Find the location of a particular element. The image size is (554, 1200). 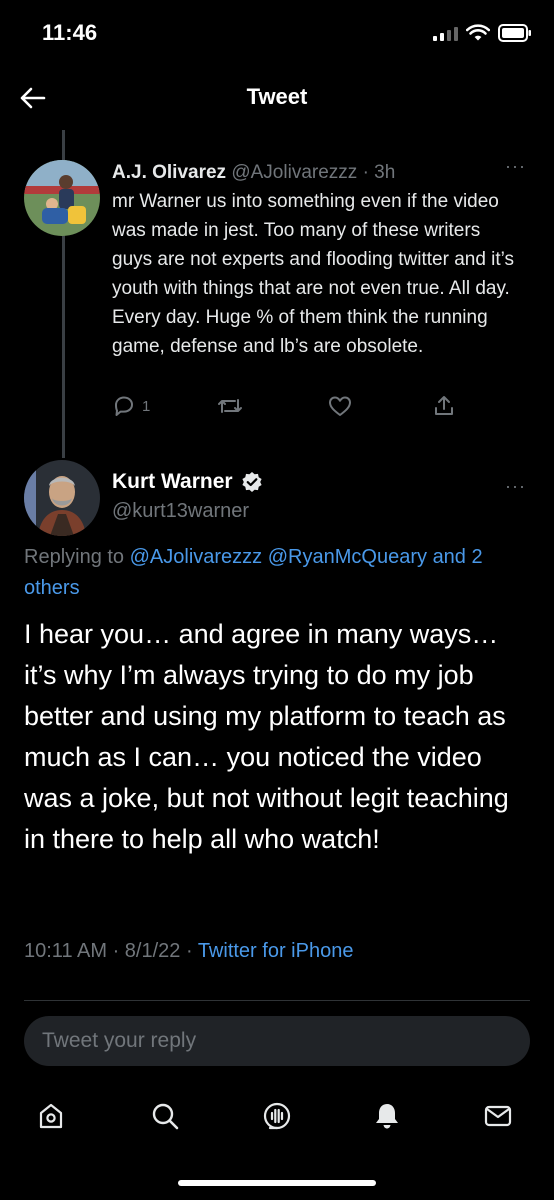

spaces-icon is located at coordinates (277, 1116).